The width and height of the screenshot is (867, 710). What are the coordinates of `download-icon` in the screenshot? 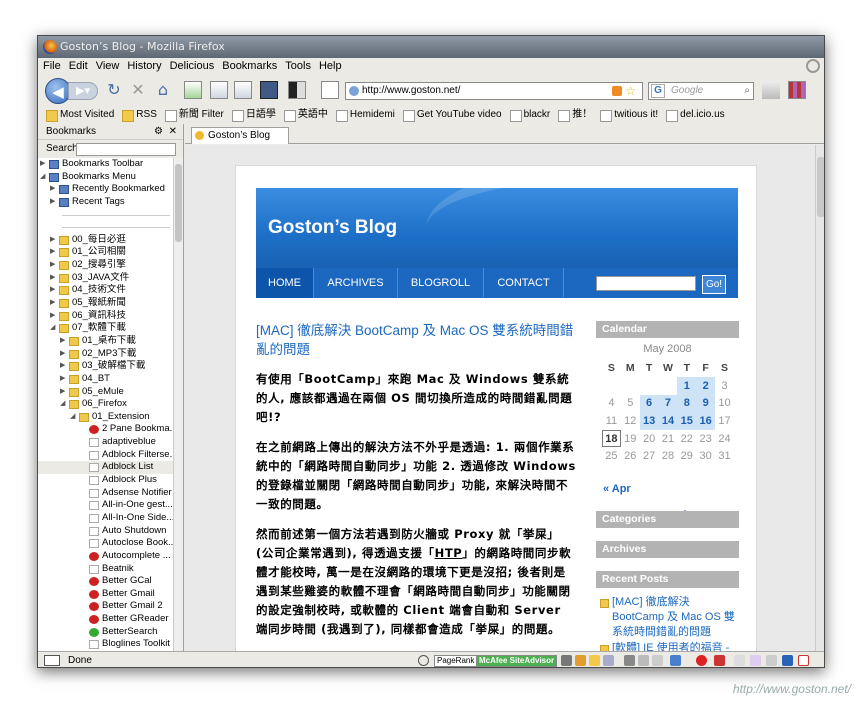 It's located at (193, 90).